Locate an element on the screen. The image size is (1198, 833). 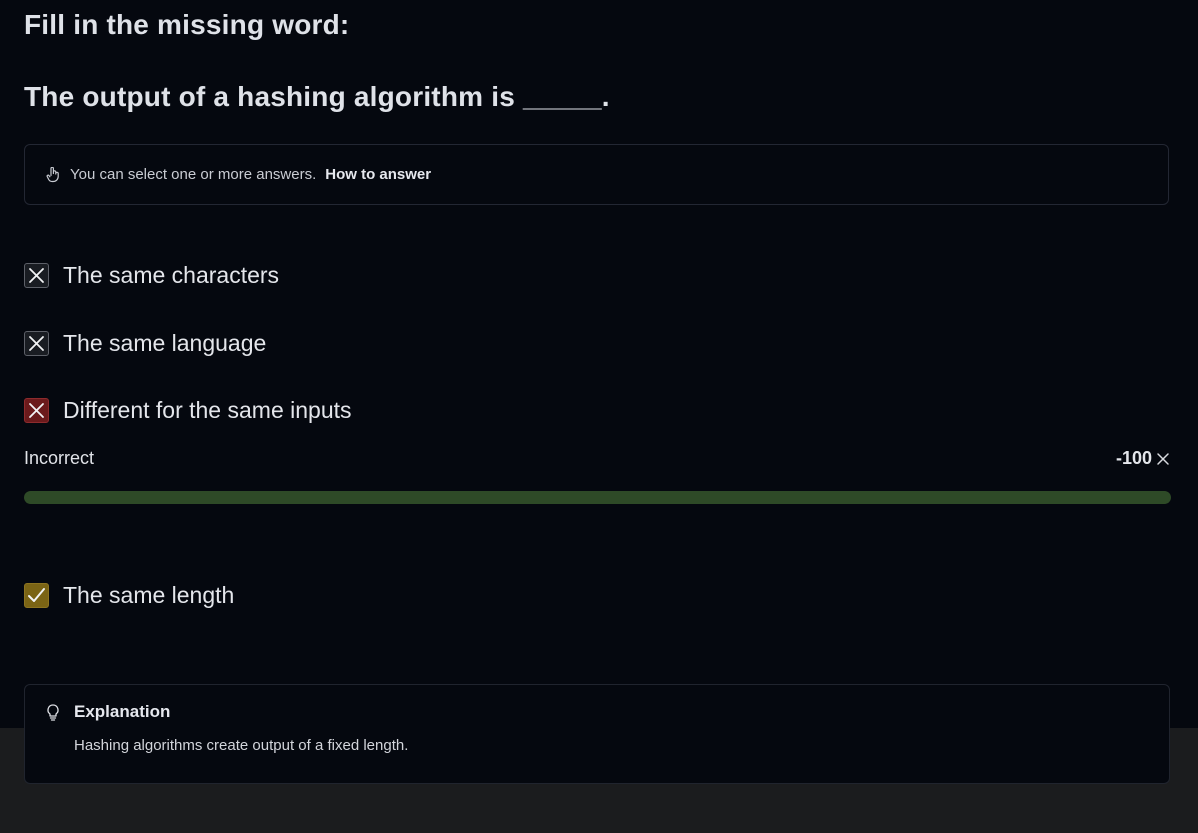
score-progress-bar is located at coordinates (597, 497).